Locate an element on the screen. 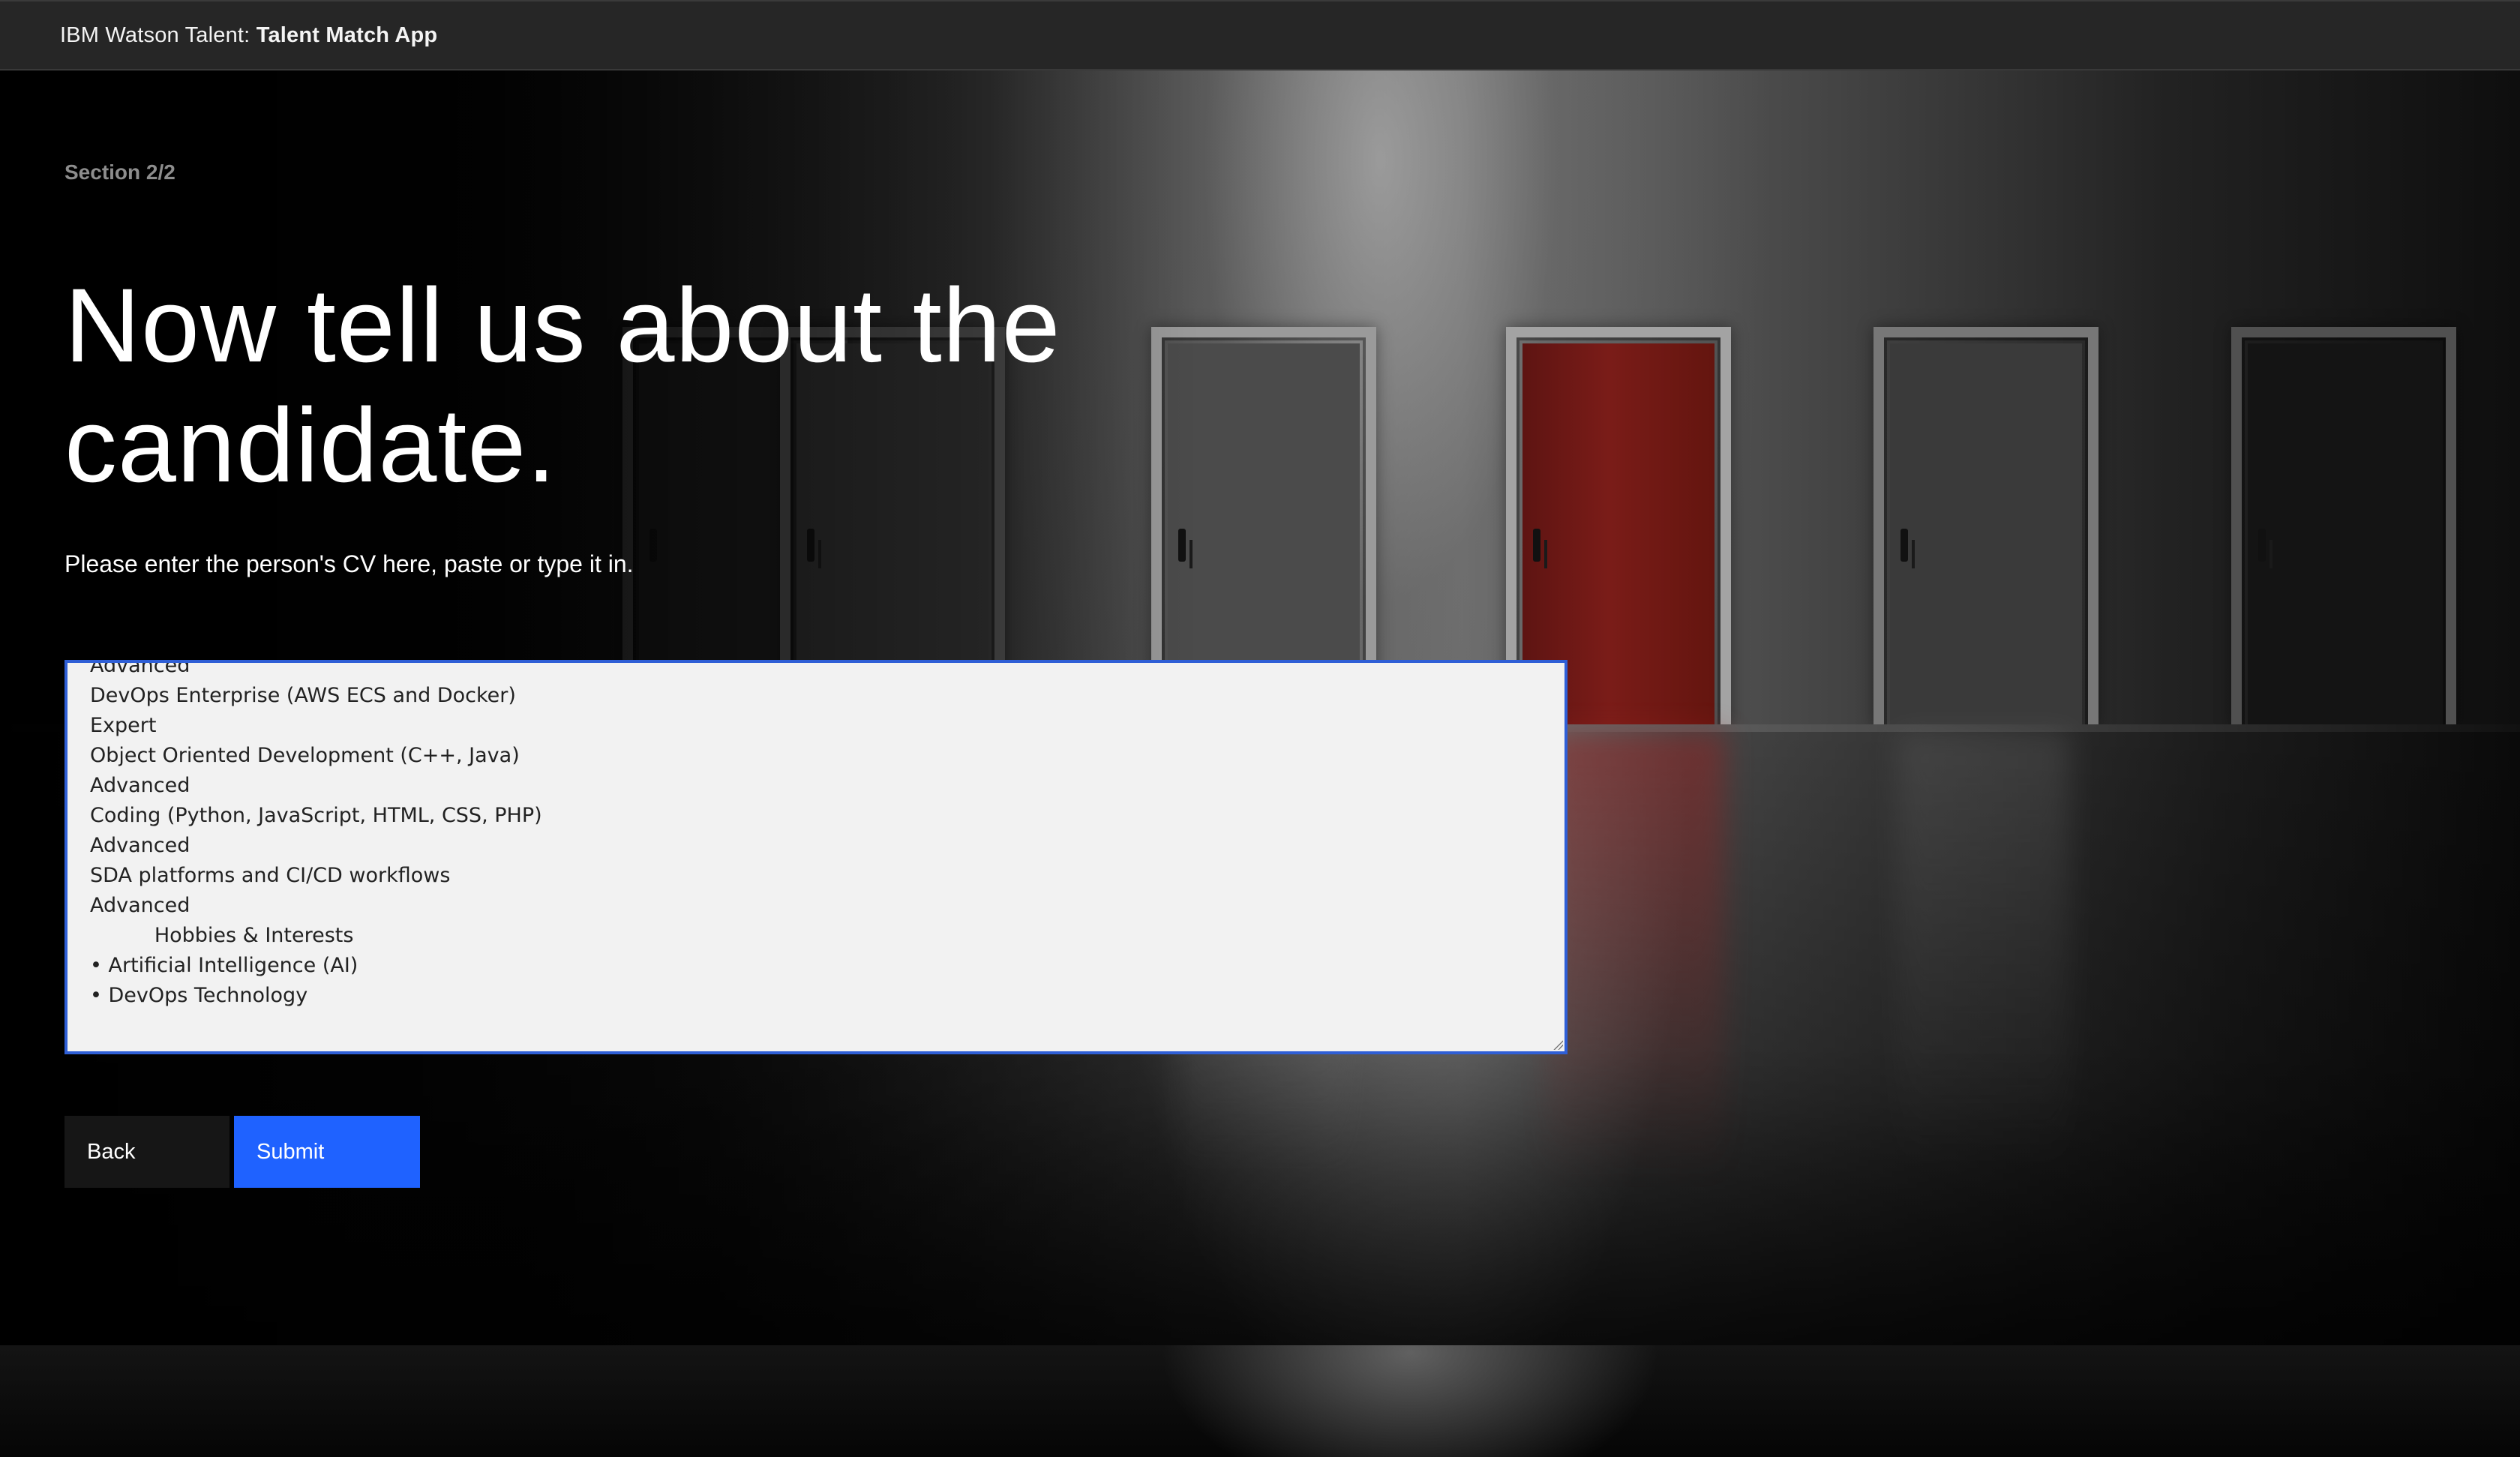 Image resolution: width=2520 pixels, height=1457 pixels. back-button: Back is located at coordinates (147, 1152).